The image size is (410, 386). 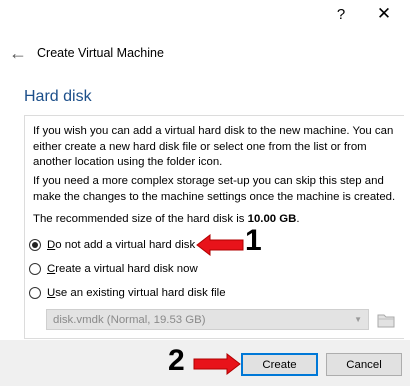 I want to click on option-existing-disk-label: Use an existing virtual hard disk file, so click(x=136, y=293).